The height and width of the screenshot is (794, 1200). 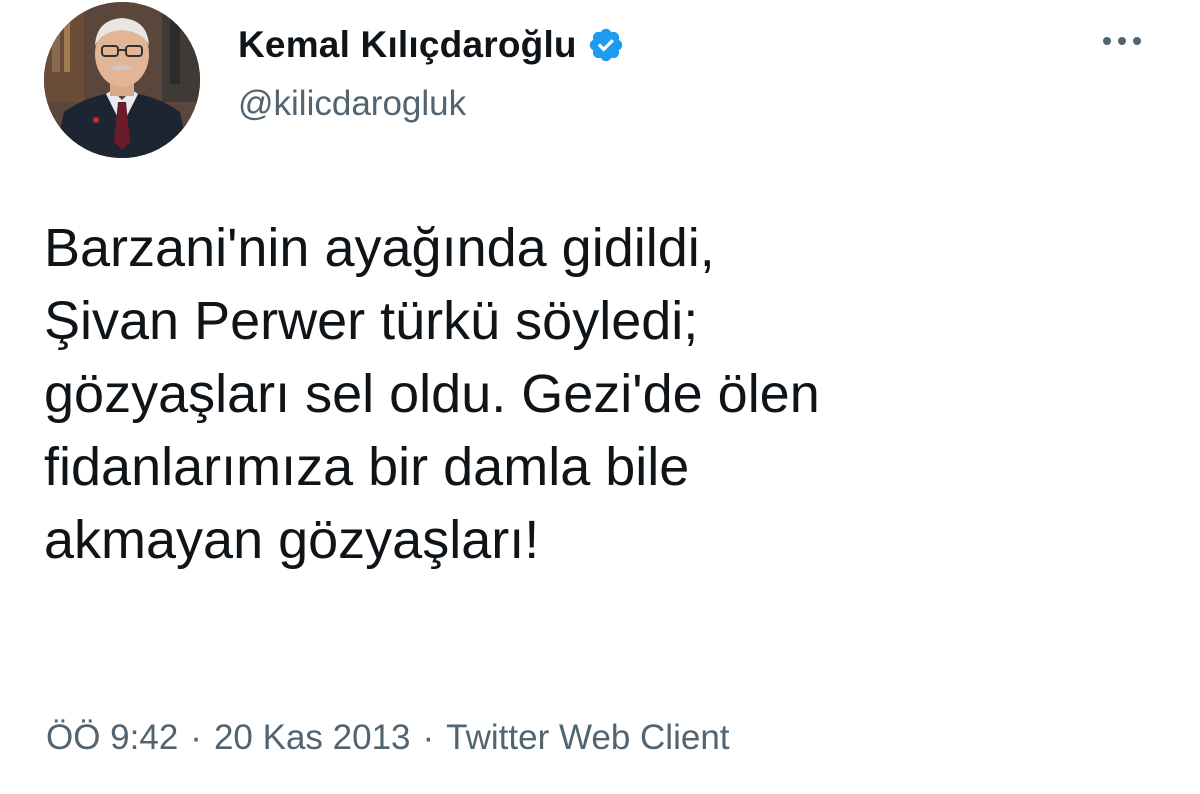 I want to click on more-options-icon, so click(x=1122, y=41).